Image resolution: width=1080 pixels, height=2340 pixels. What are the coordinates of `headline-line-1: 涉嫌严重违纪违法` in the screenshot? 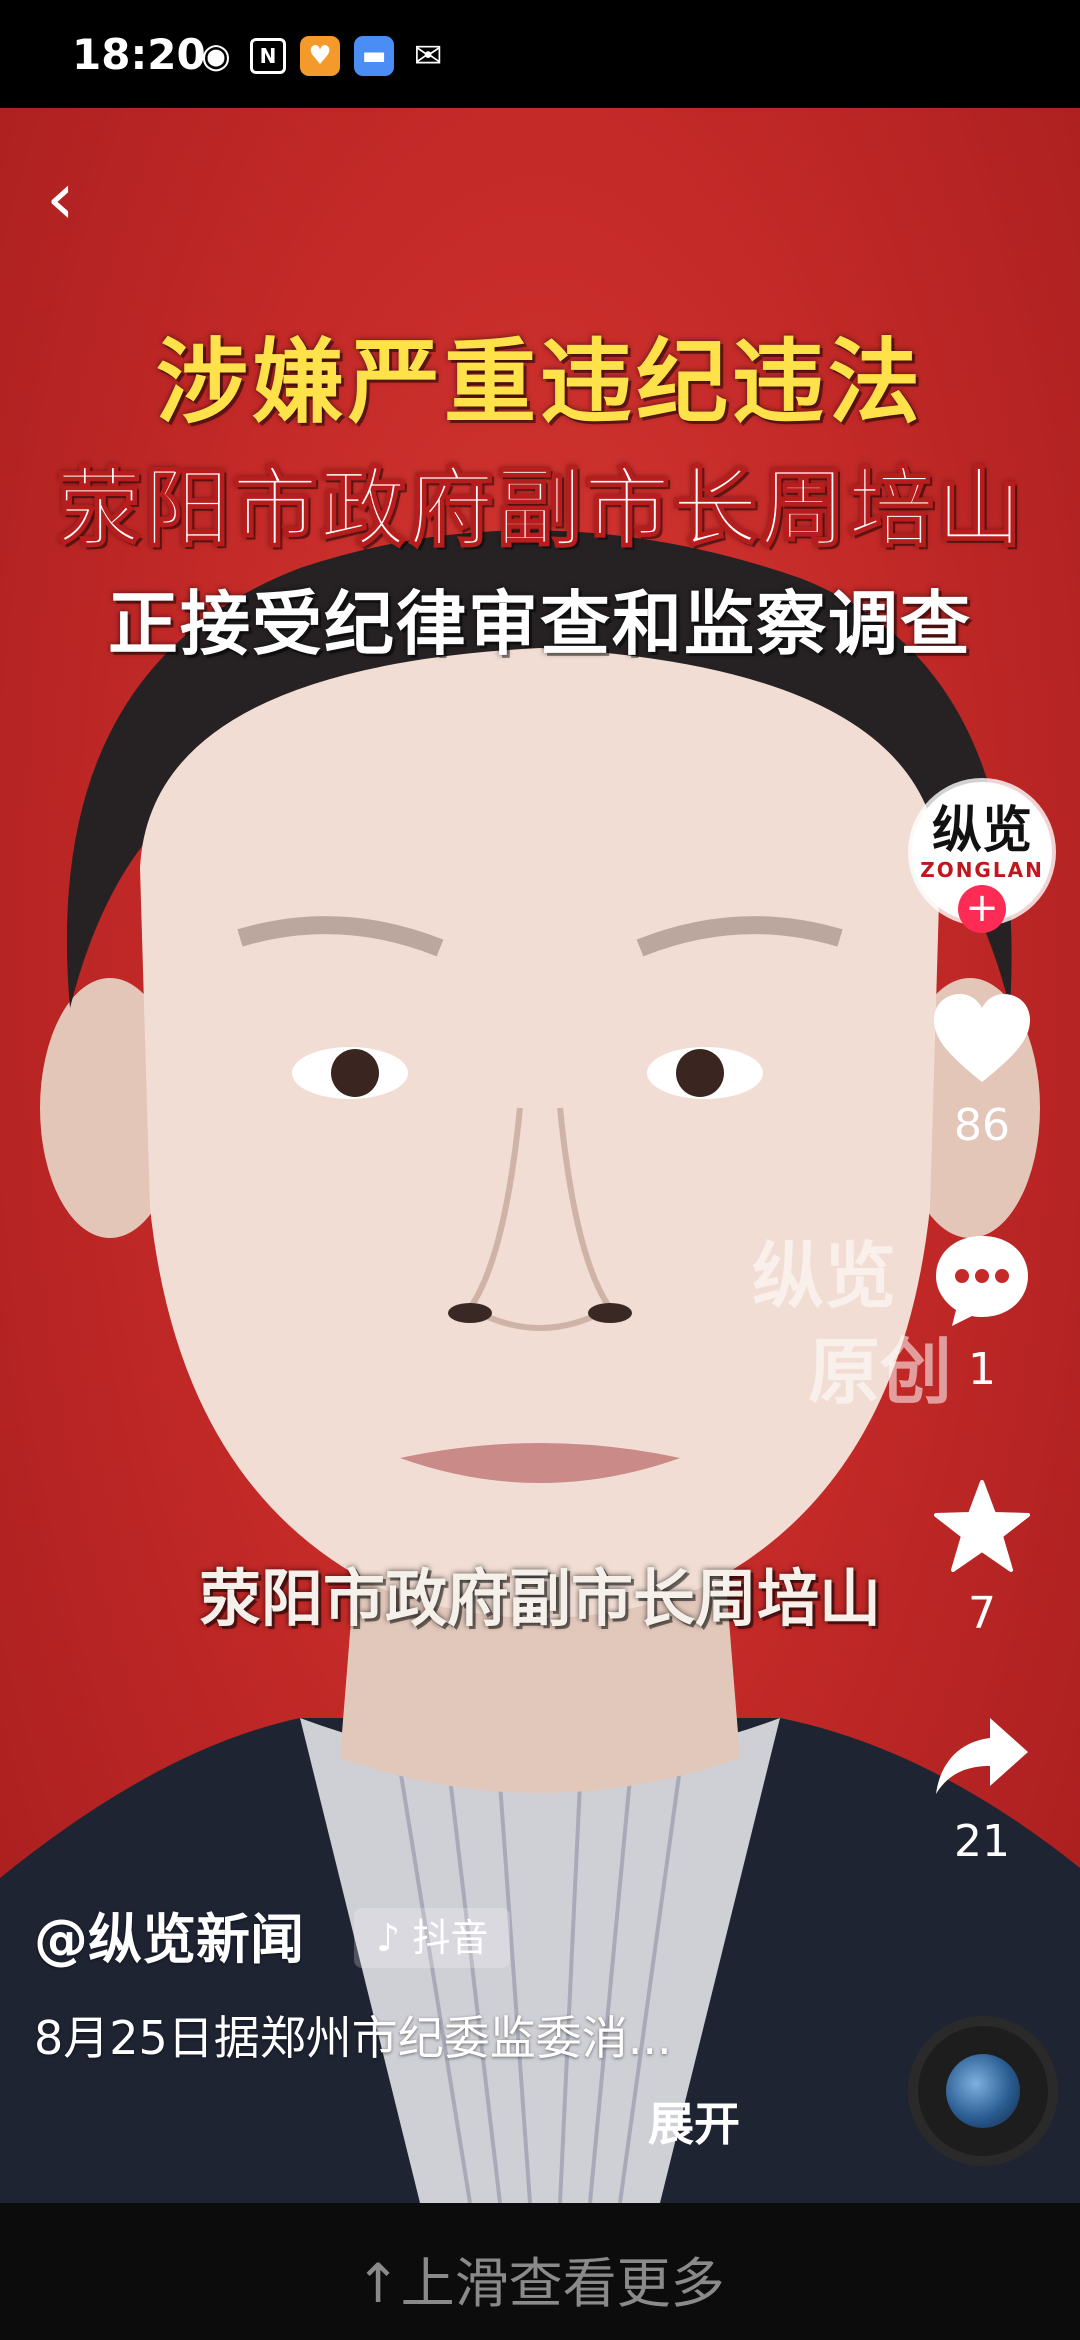 It's located at (539, 382).